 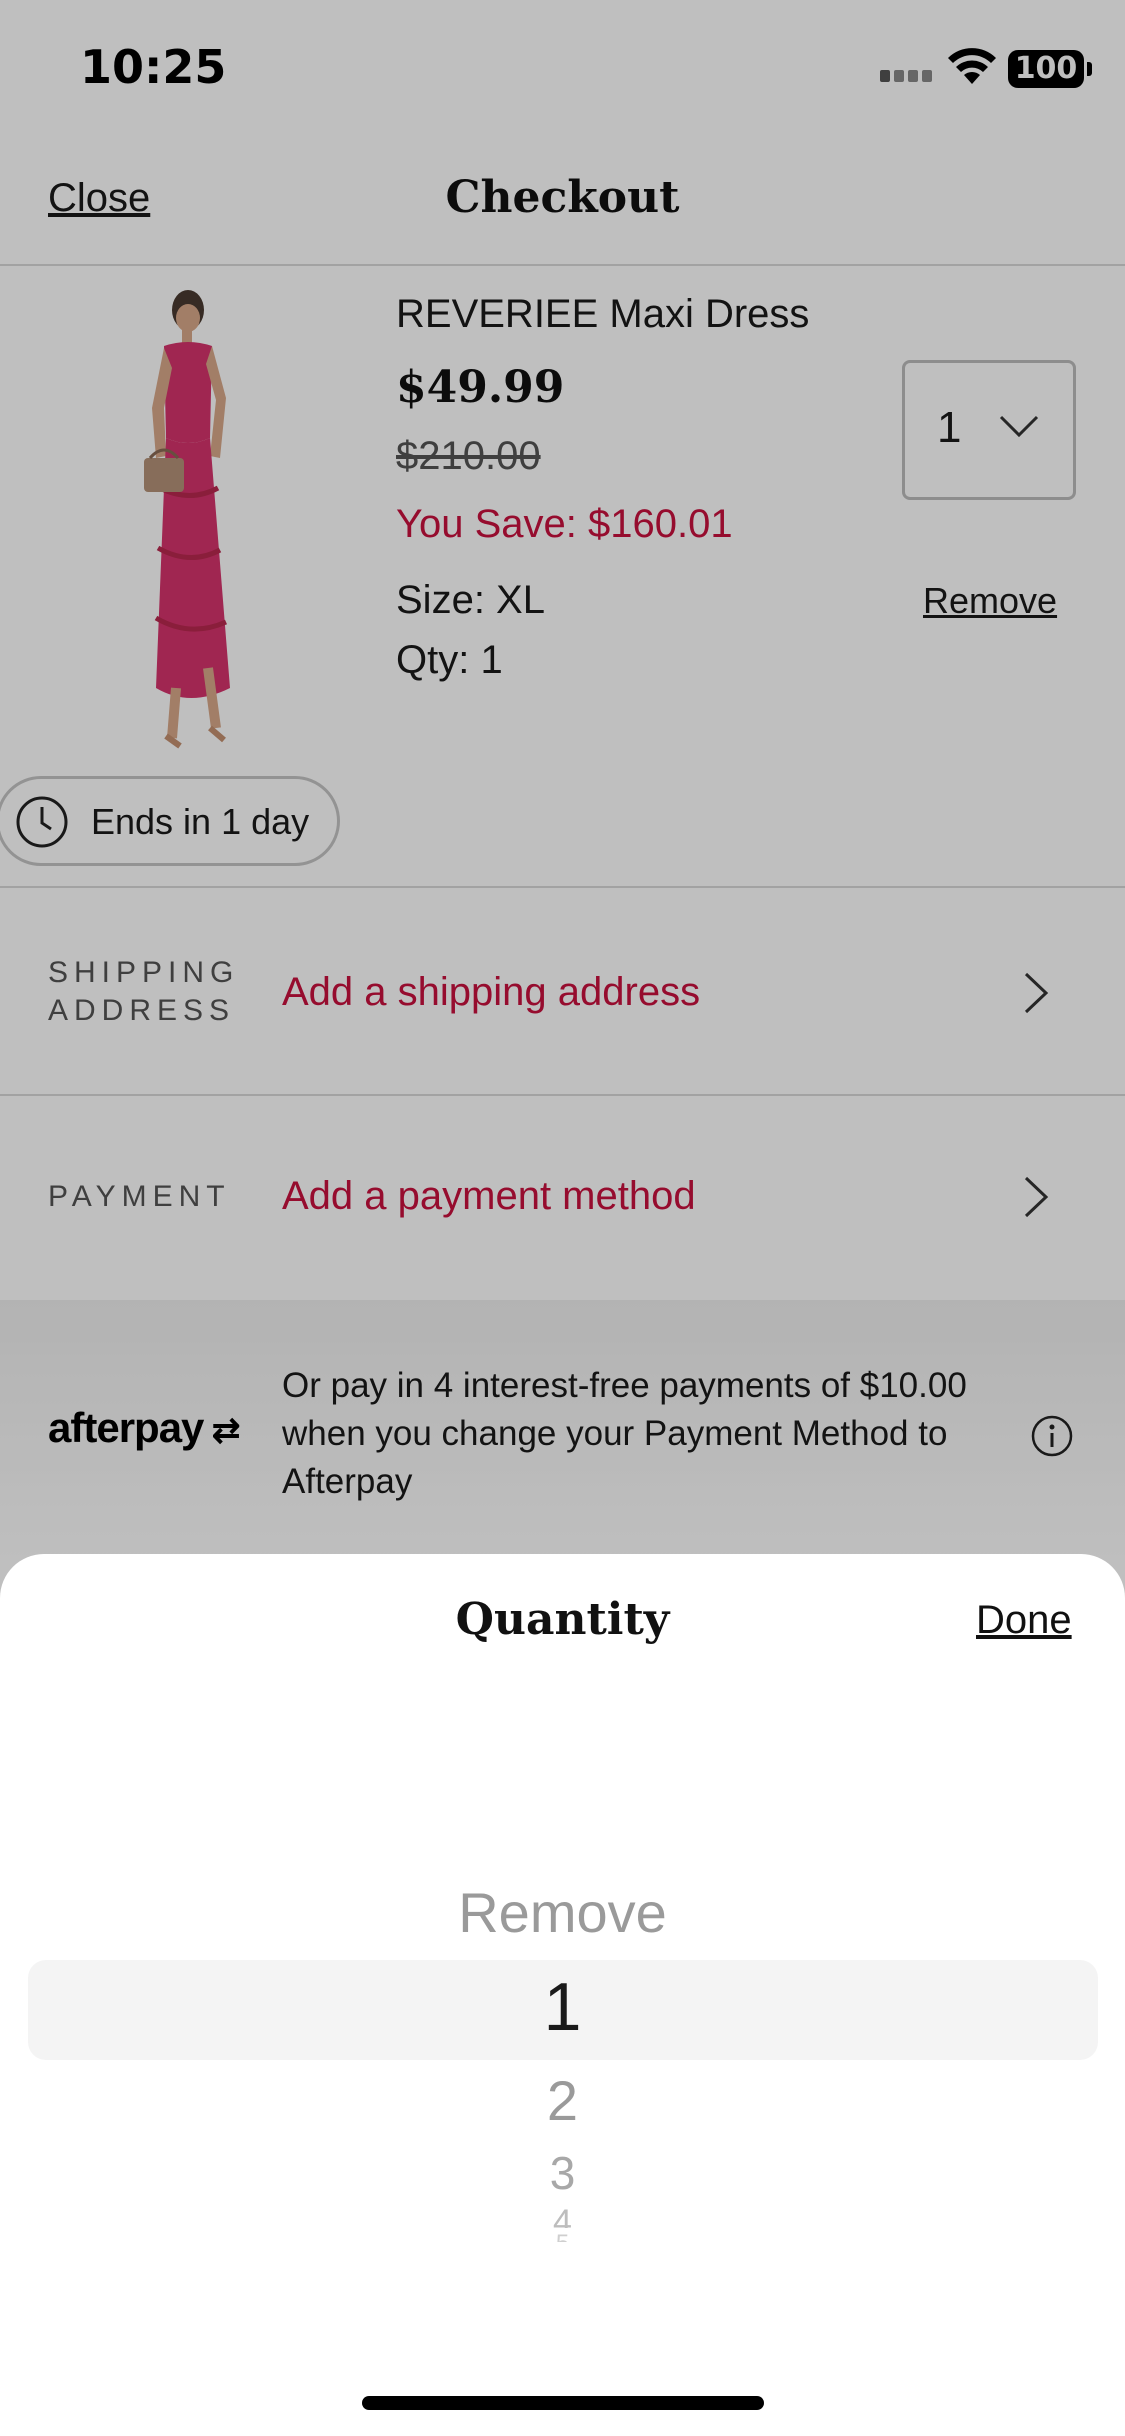 What do you see at coordinates (562, 2173) in the screenshot?
I see `picker-option-3: 3` at bounding box center [562, 2173].